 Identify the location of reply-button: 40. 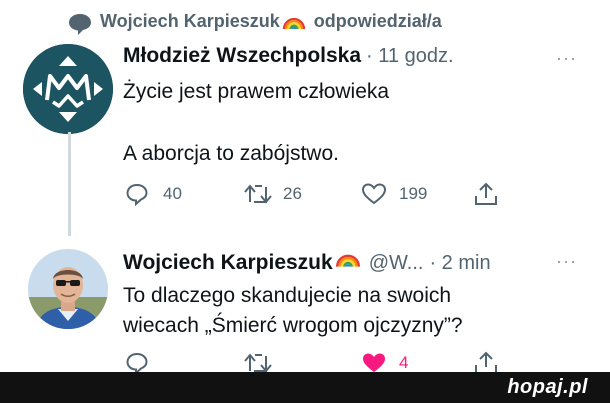
(184, 194).